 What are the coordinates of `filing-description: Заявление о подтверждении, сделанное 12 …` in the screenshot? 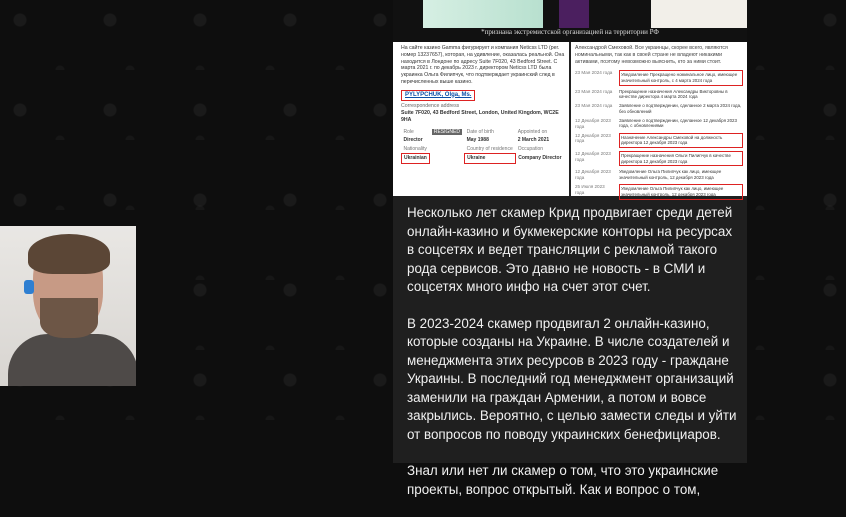 It's located at (678, 123).